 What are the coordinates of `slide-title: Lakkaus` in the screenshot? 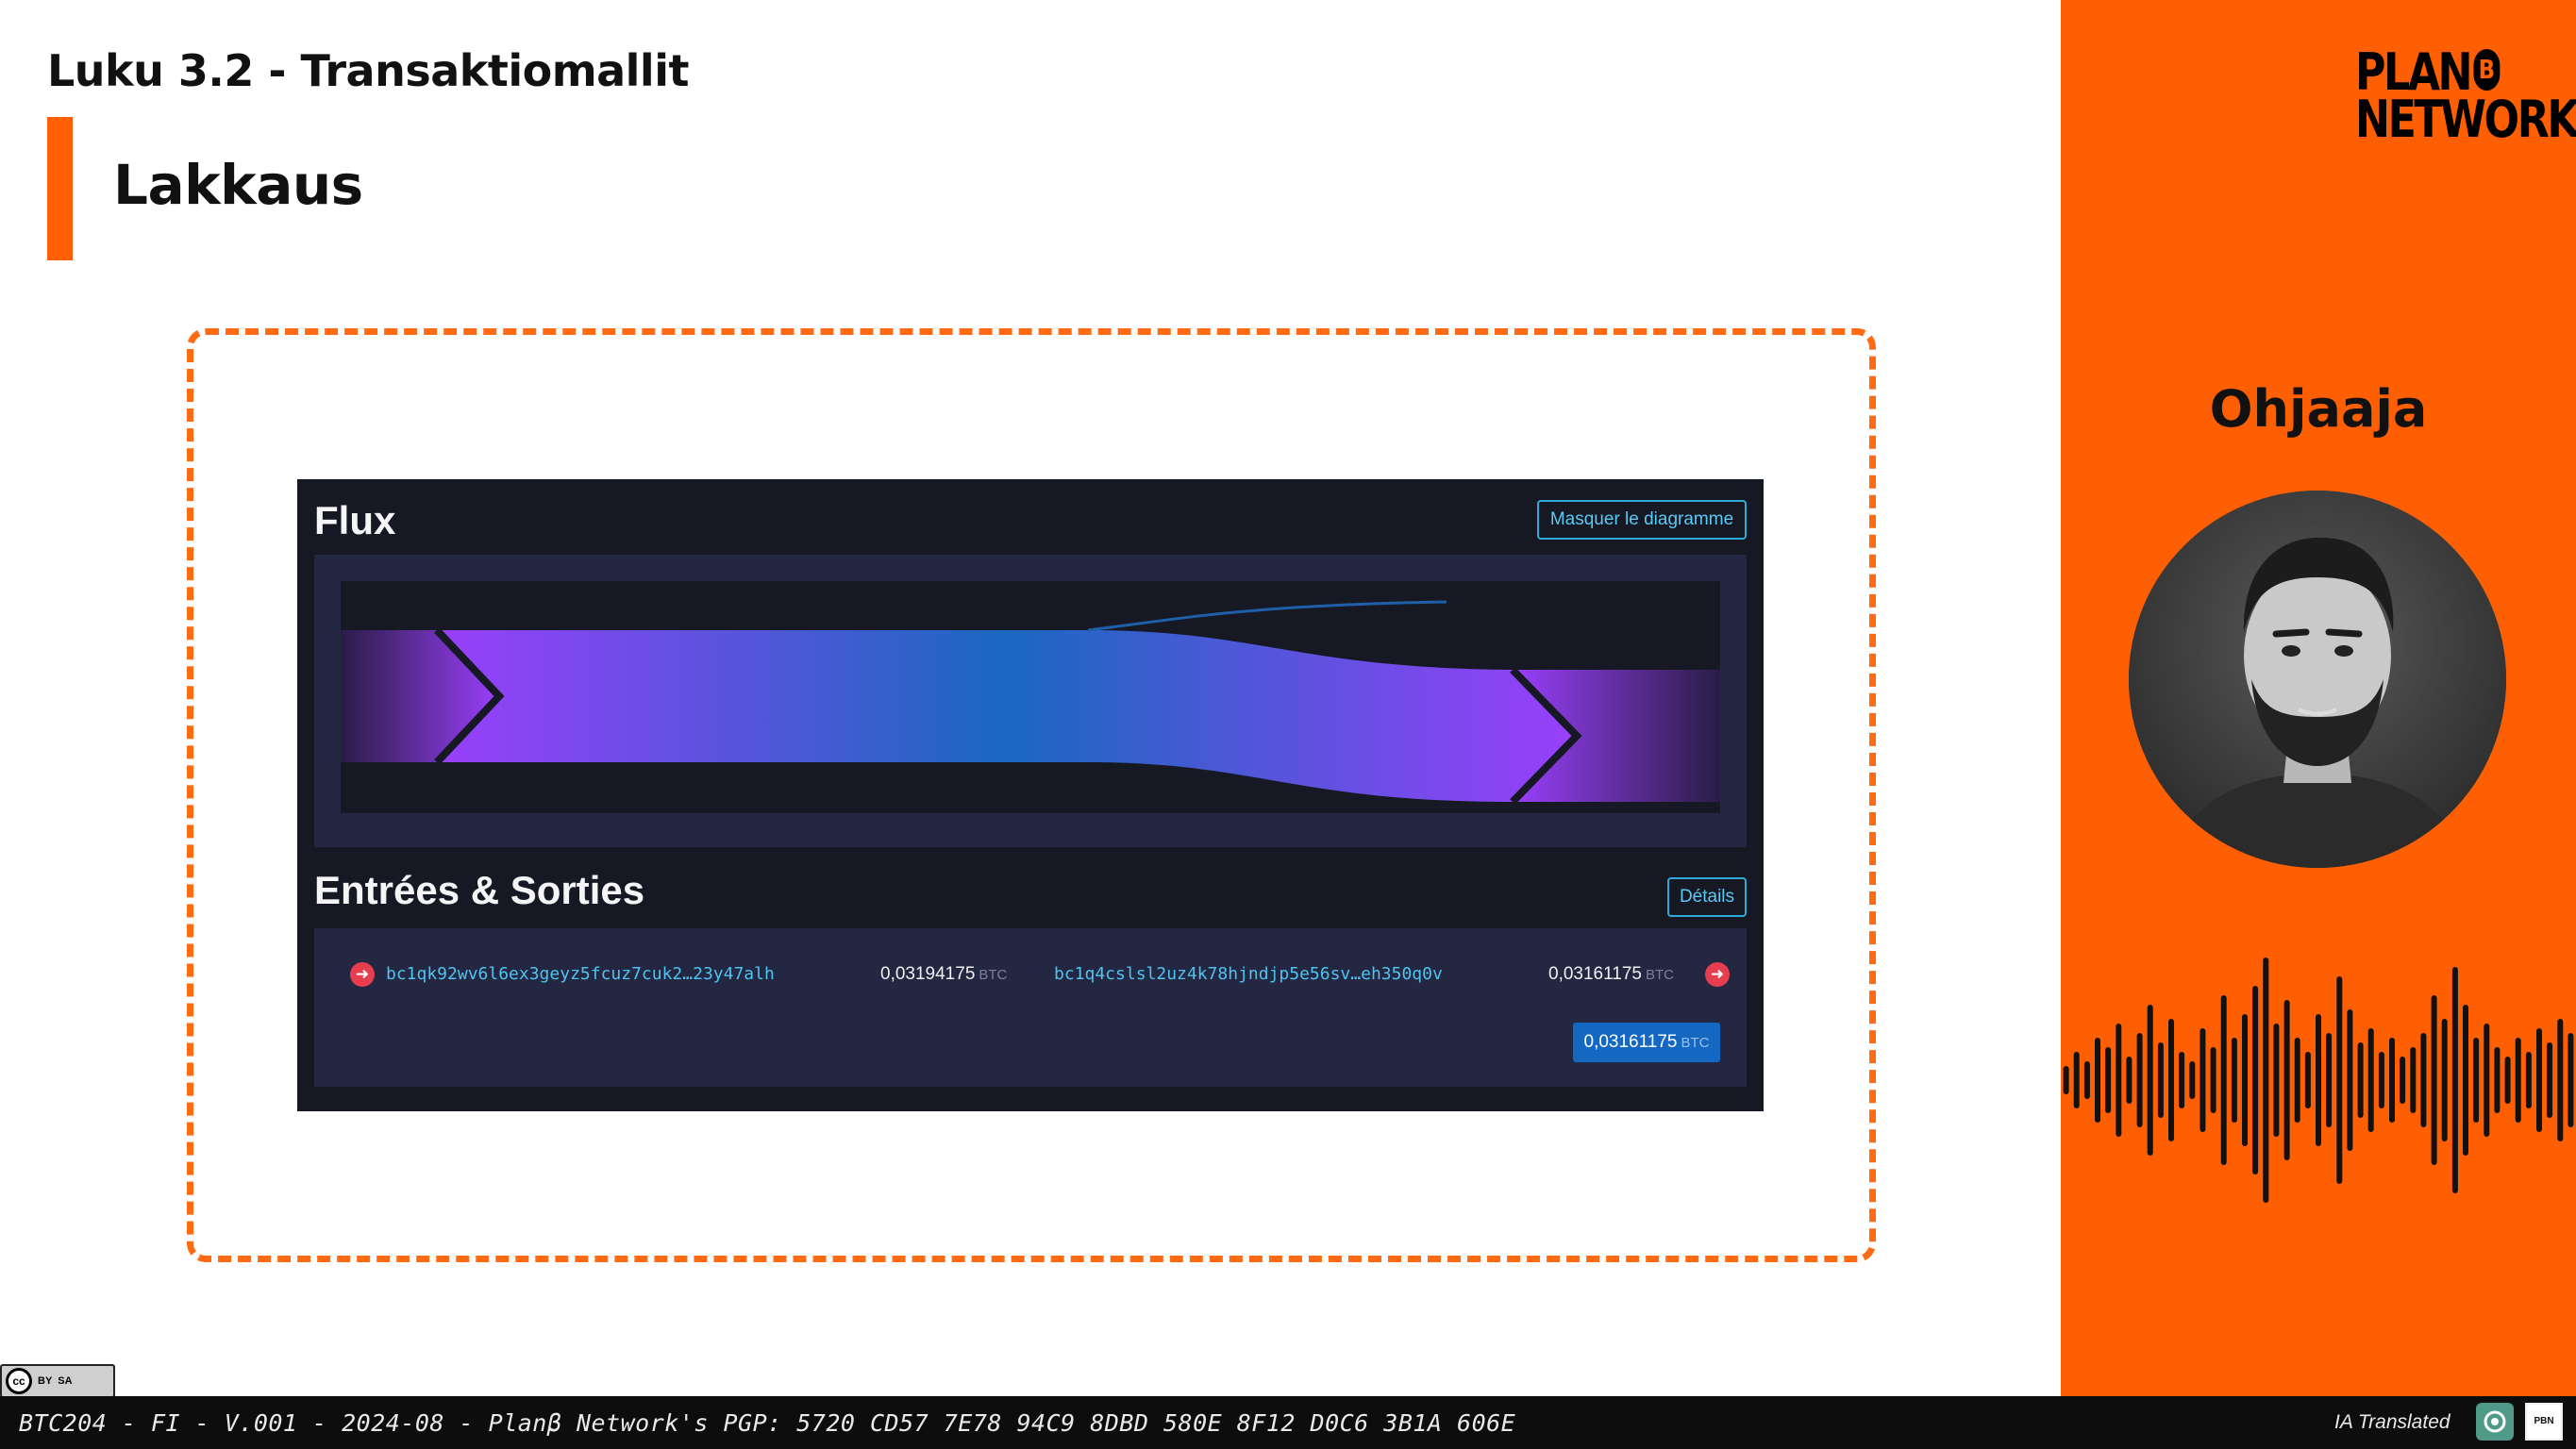 It's located at (238, 185).